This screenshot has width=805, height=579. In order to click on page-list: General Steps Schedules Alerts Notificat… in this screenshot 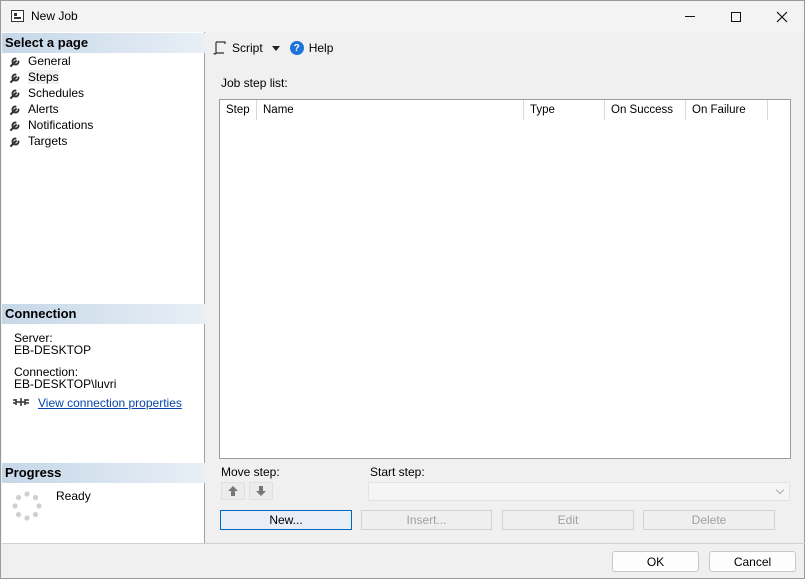, I will do `click(103, 101)`.